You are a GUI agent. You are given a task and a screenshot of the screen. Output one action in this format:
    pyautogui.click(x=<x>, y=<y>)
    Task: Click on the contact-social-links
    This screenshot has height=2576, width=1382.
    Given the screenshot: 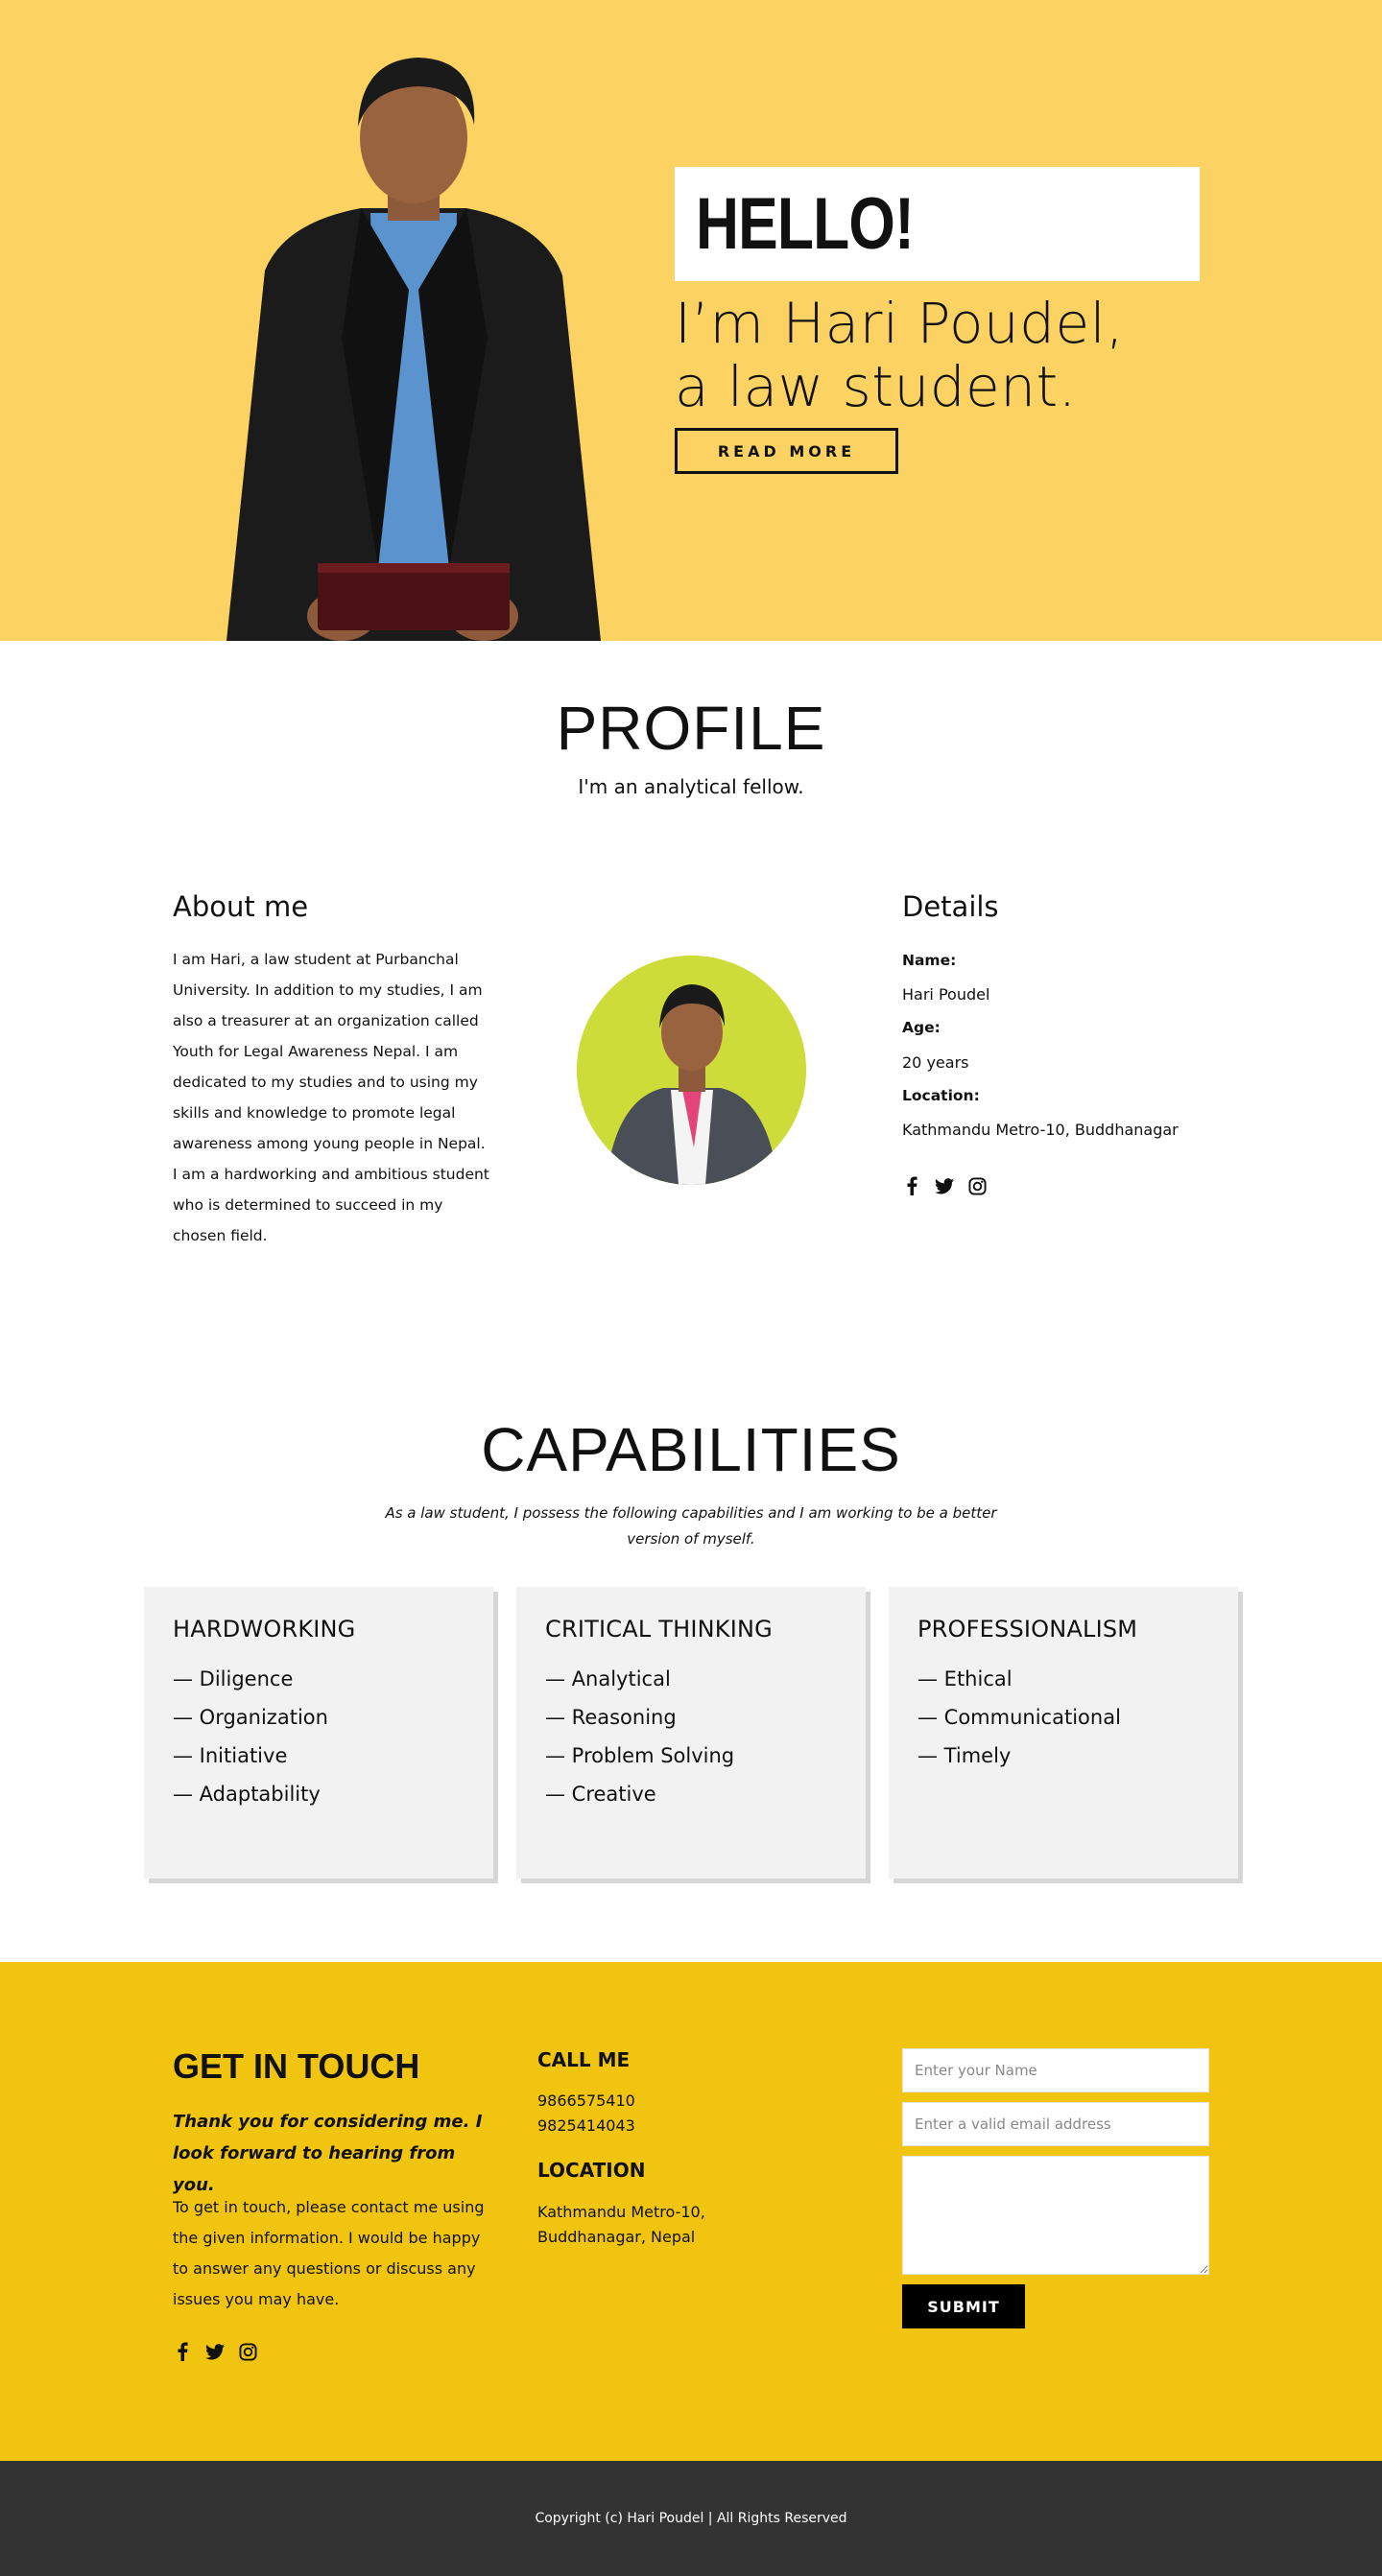 What is the action you would take?
    pyautogui.click(x=215, y=2352)
    